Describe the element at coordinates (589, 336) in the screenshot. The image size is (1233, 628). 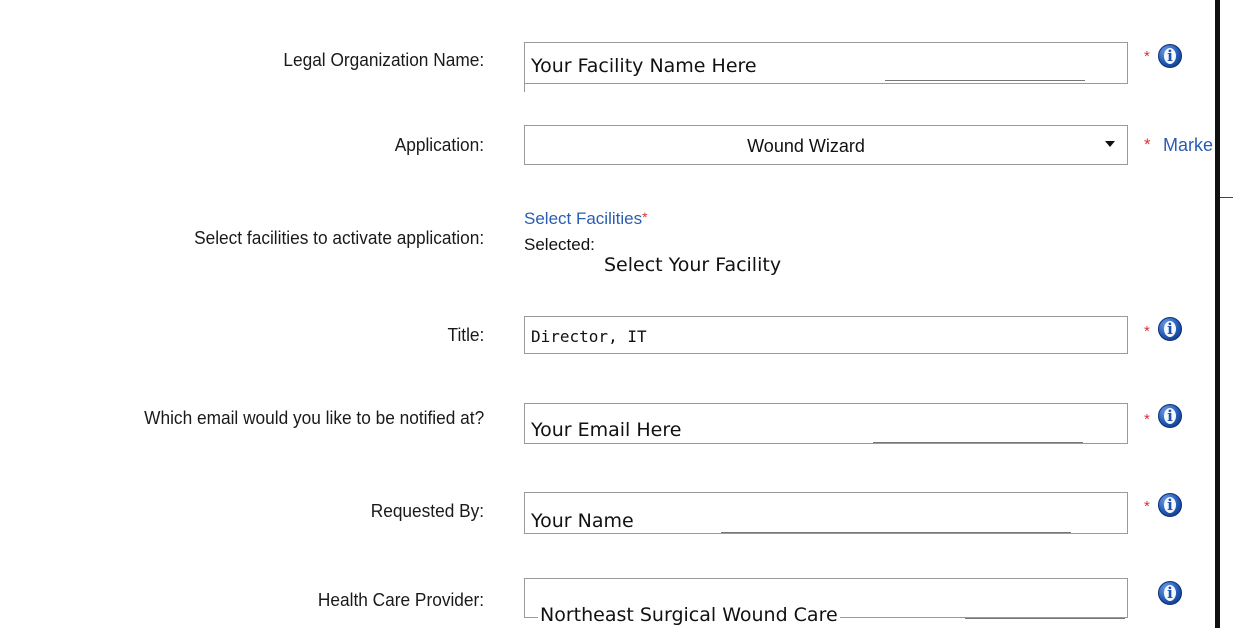
I see `title-value: Director, IT` at that location.